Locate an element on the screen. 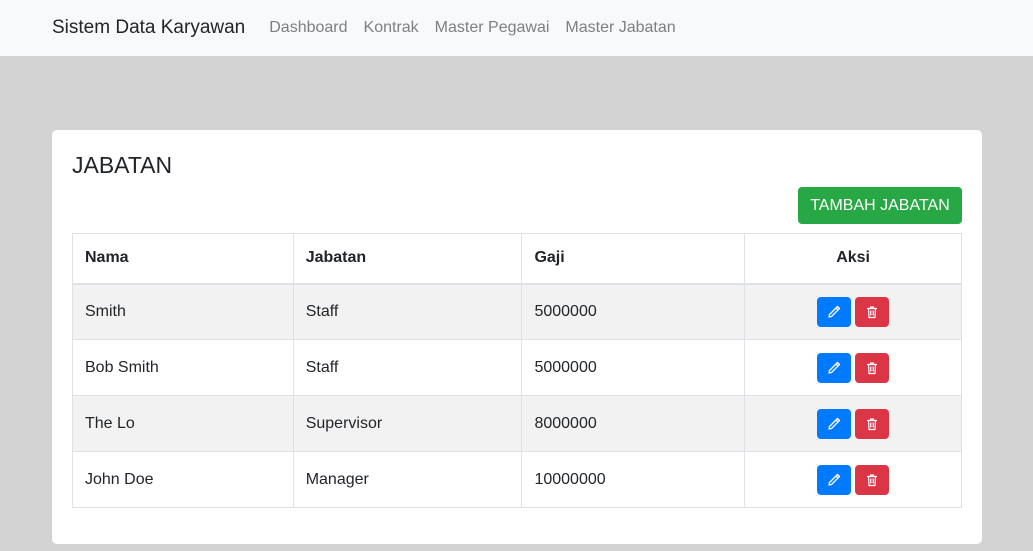 This screenshot has height=551, width=1033. header-gaji: Gaji is located at coordinates (633, 259).